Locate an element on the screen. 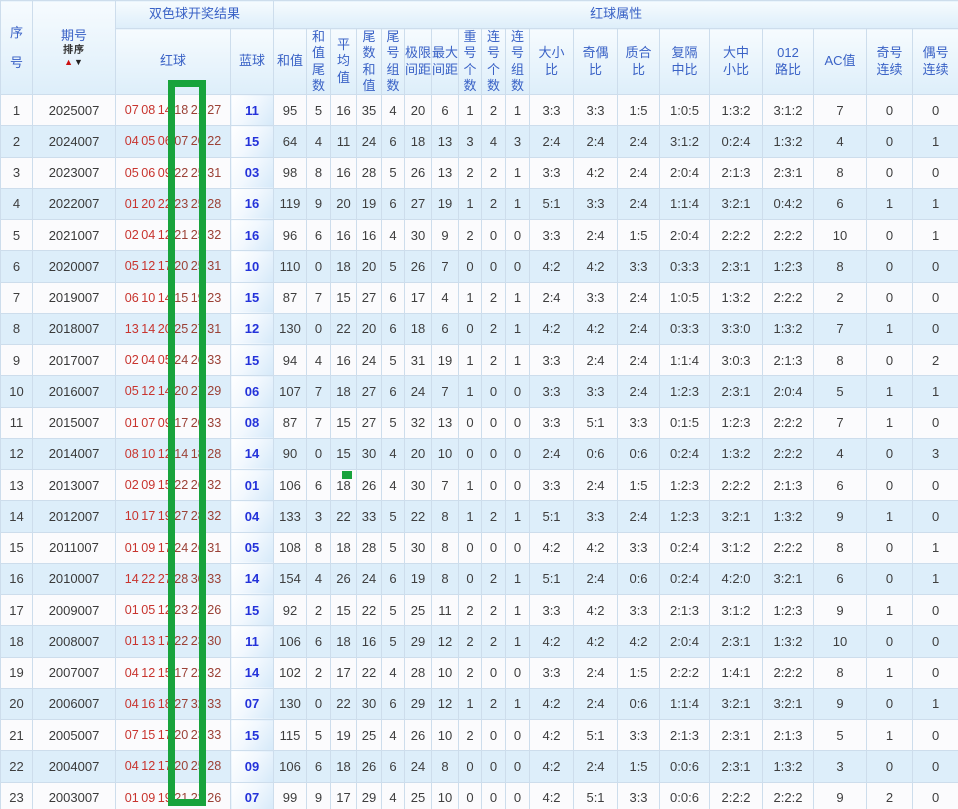 This screenshot has width=958, height=809. attribute-cell: 28 is located at coordinates (369, 547).